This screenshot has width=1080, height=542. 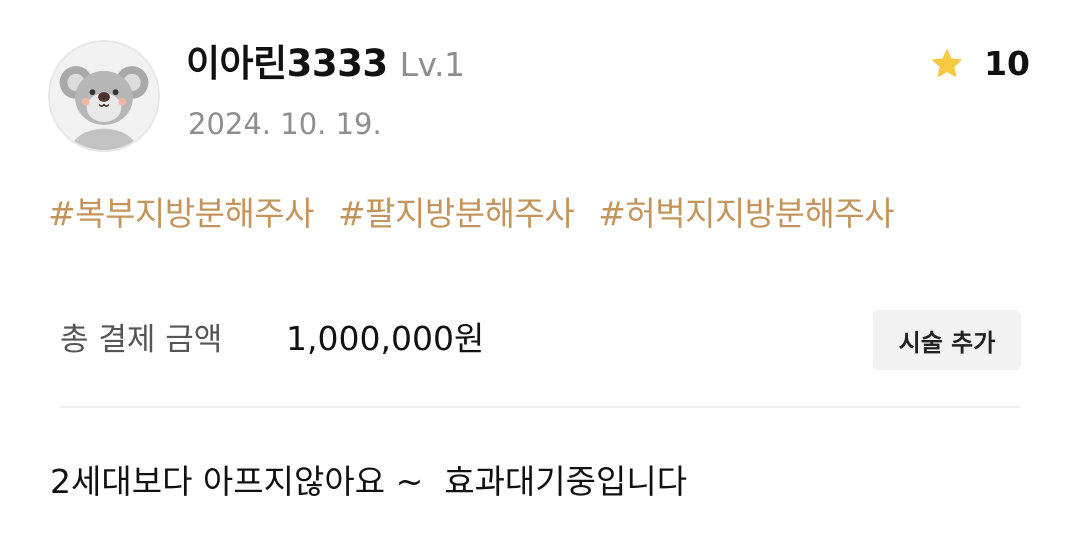 I want to click on hashtag-list: #복부지방분해주사 #팔지방분해주사 #허벅지지방분해주사, so click(x=471, y=214).